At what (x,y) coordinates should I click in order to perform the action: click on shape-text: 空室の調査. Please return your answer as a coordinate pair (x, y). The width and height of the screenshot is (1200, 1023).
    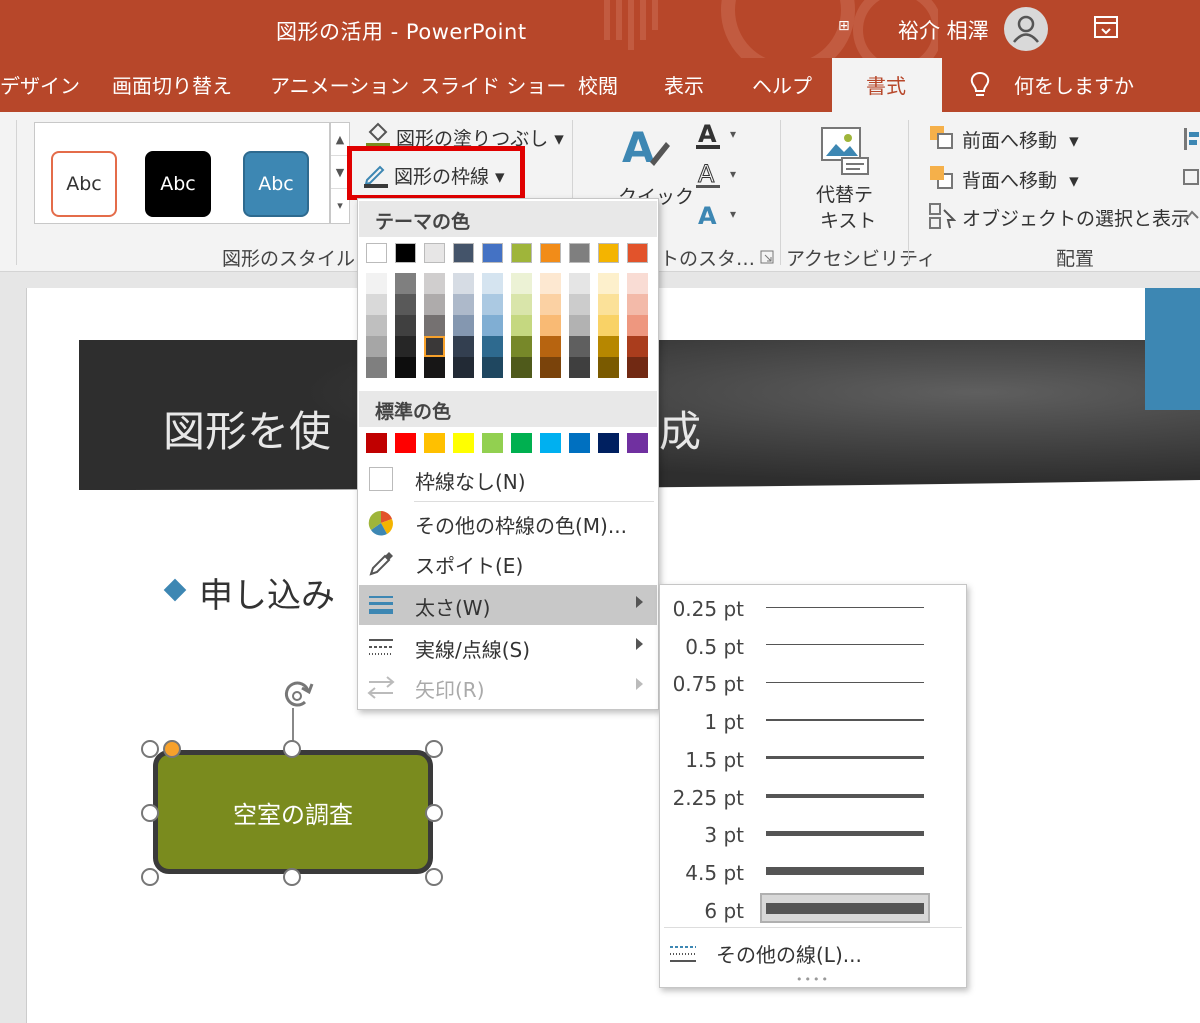
    Looking at the image, I should click on (293, 812).